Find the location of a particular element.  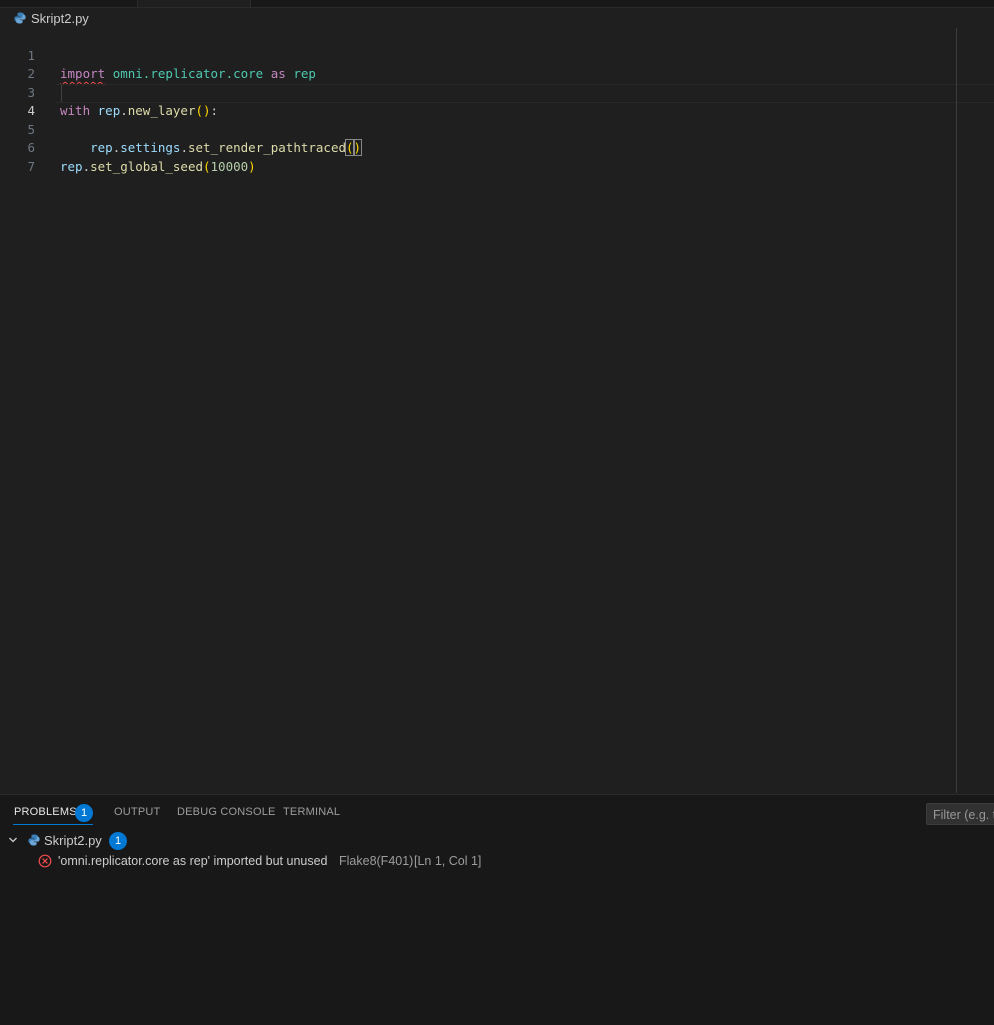

indent-guide is located at coordinates (61, 92).